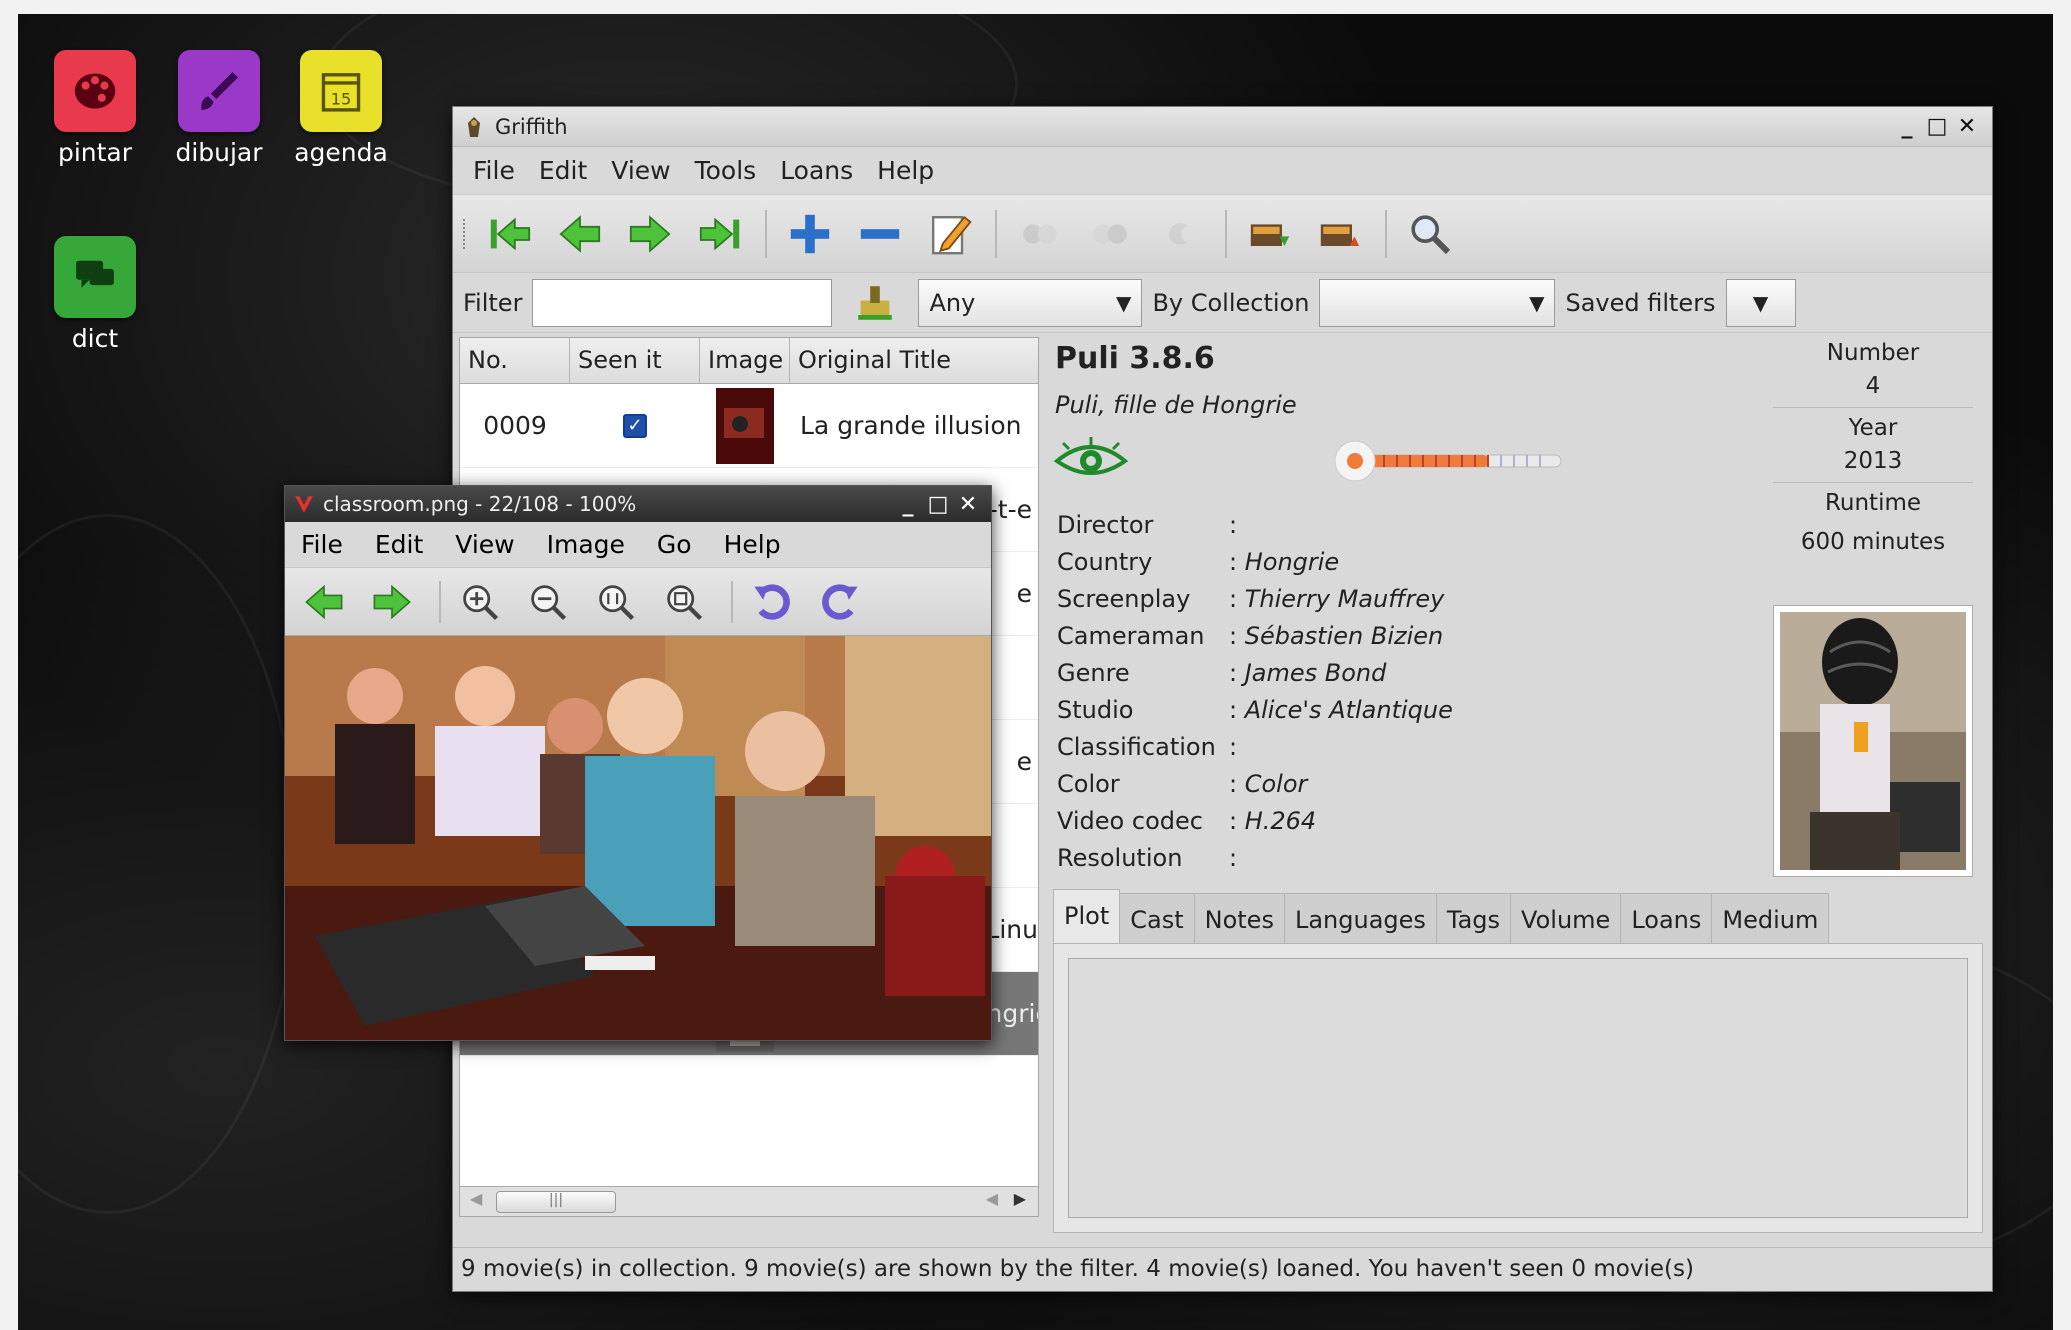 This screenshot has width=2071, height=1330. Describe the element at coordinates (341, 152) in the screenshot. I see `desktop-icon-label: agenda` at that location.